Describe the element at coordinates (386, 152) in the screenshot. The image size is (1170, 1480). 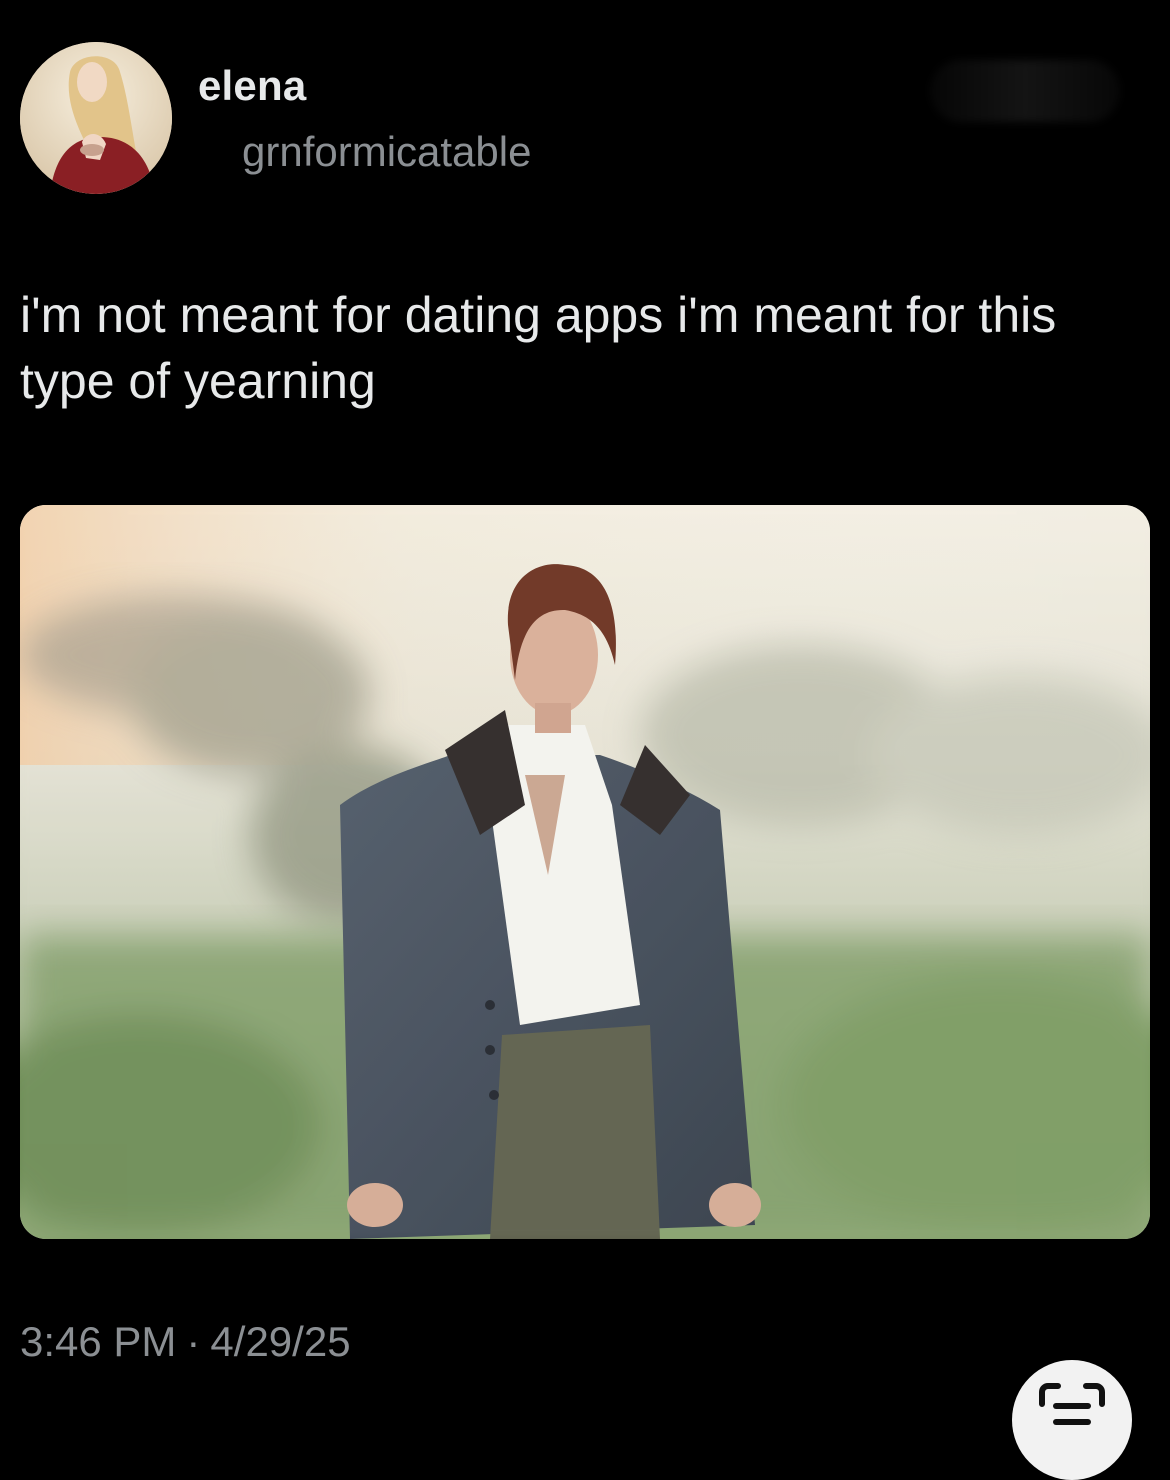
I see `user-handle: grnformicatable` at that location.